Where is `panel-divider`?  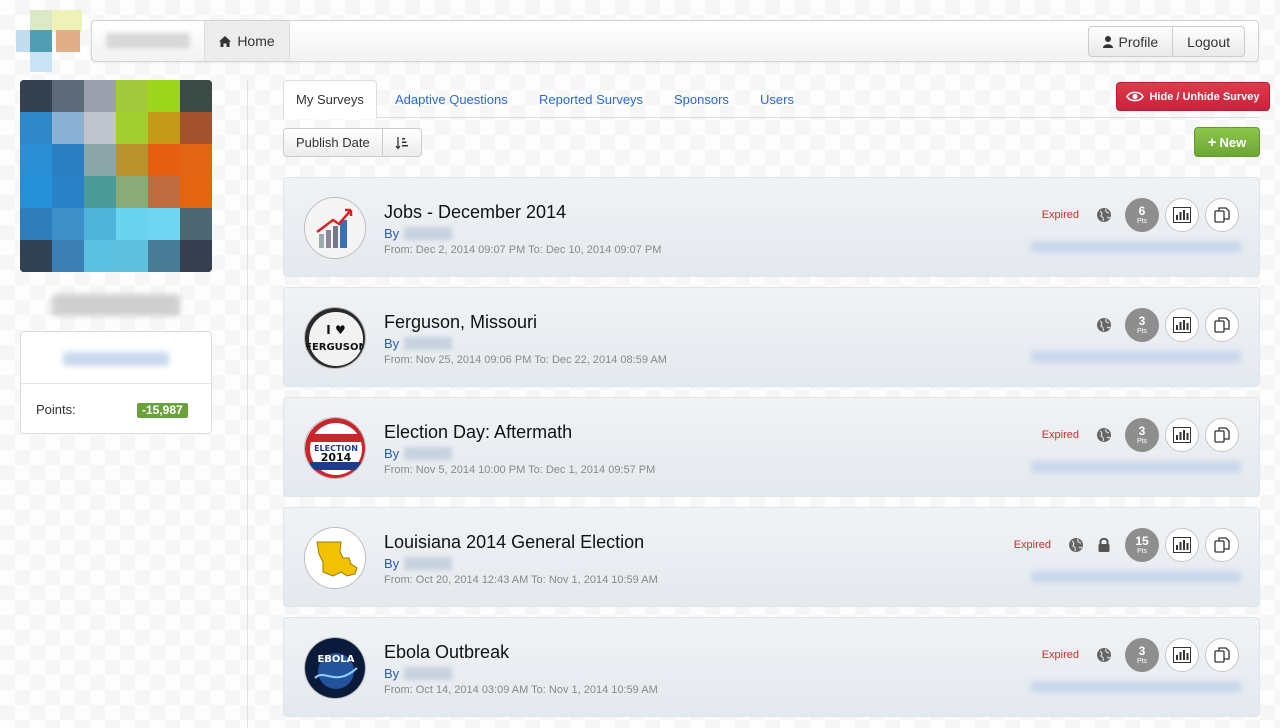 panel-divider is located at coordinates (116, 383).